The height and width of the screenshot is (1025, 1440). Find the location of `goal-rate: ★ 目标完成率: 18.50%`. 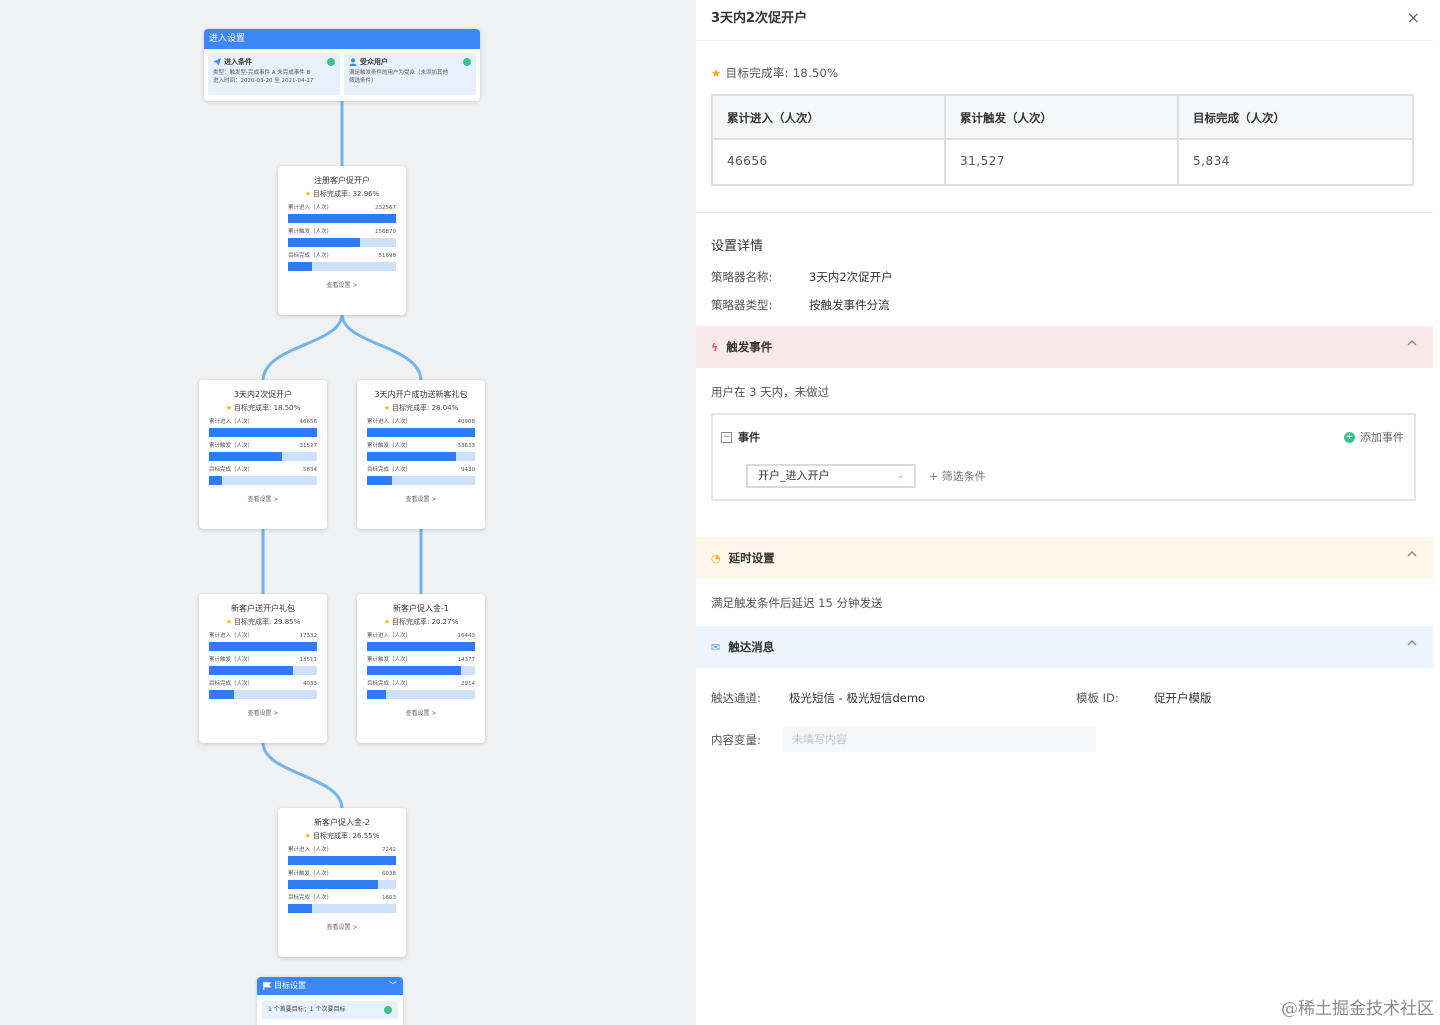

goal-rate: ★ 目标完成率: 18.50% is located at coordinates (775, 73).